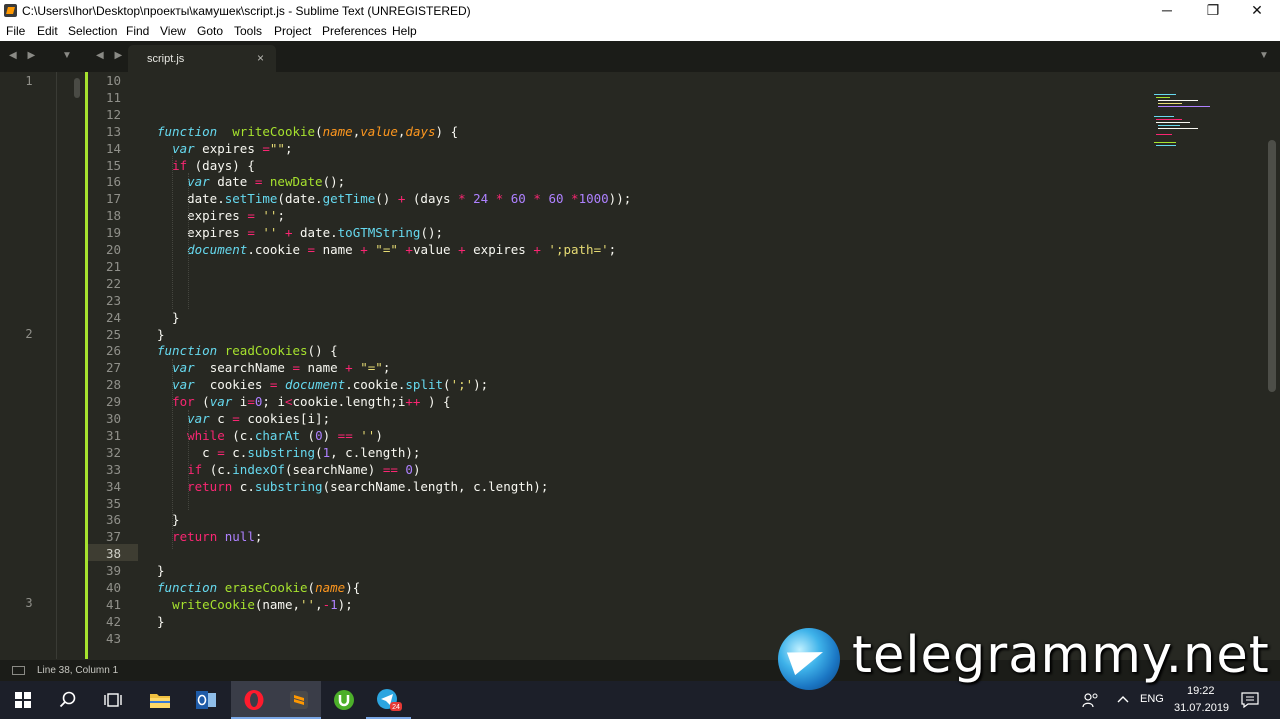 Image resolution: width=1280 pixels, height=719 pixels. Describe the element at coordinates (255, 604) in the screenshot. I see `code-line: writeCookie(name,'',-1);` at that location.